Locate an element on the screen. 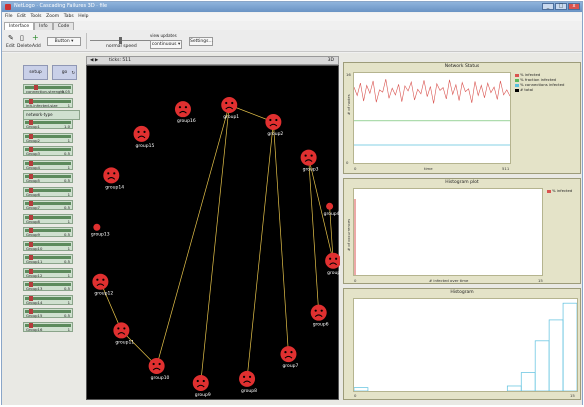 The width and height of the screenshot is (584, 407). slider-group15: Group15 0.5 is located at coordinates (48, 313).